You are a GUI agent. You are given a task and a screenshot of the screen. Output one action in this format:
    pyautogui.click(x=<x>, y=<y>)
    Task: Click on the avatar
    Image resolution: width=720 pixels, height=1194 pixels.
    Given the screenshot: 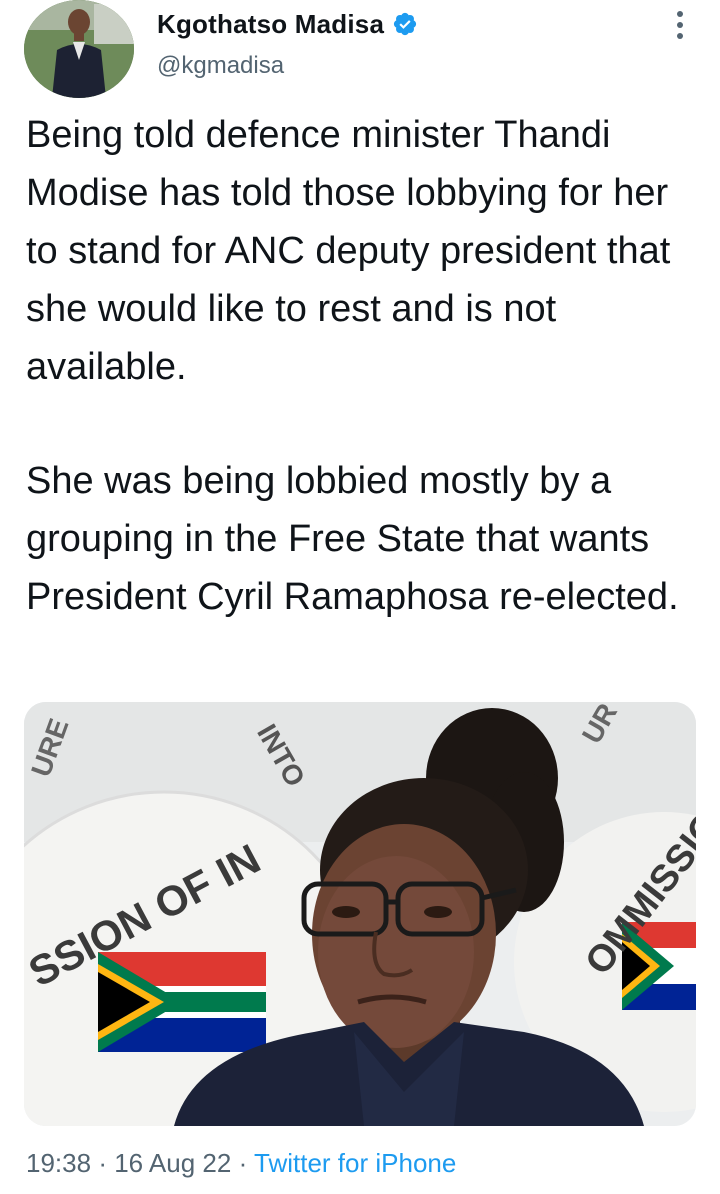 What is the action you would take?
    pyautogui.click(x=79, y=49)
    